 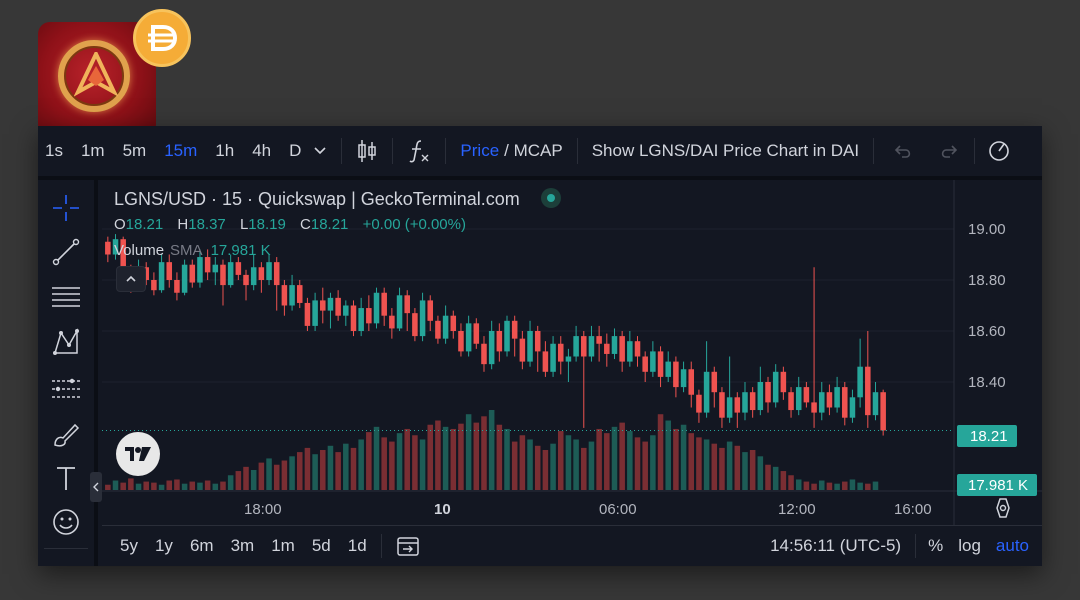 What do you see at coordinates (66, 388) in the screenshot?
I see `forecast-icon` at bounding box center [66, 388].